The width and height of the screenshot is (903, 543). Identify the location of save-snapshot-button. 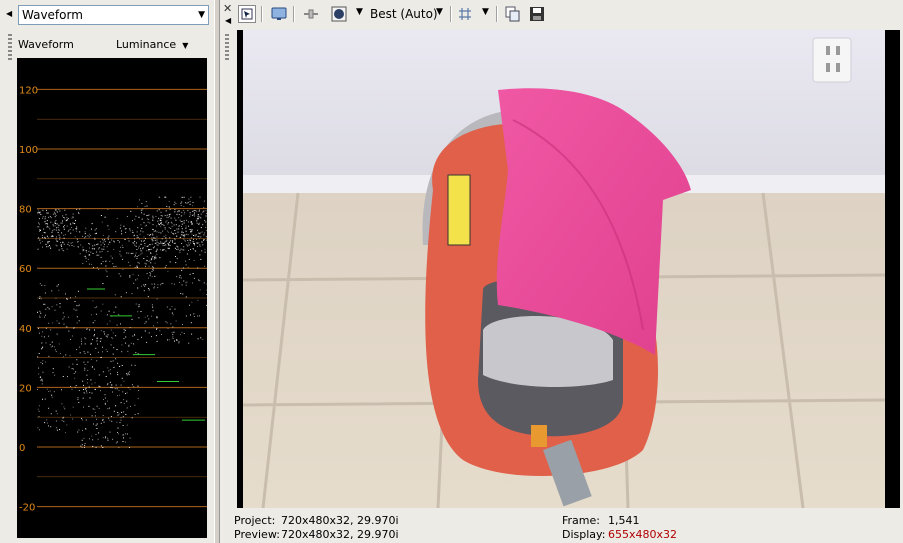
(537, 14).